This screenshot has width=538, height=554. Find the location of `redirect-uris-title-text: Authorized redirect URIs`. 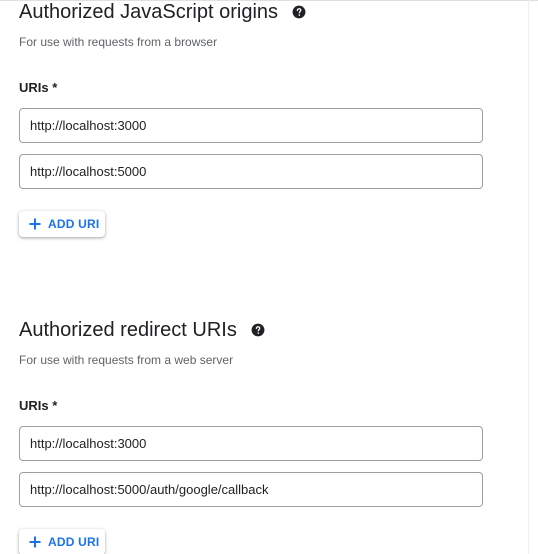

redirect-uris-title-text: Authorized redirect URIs is located at coordinates (128, 330).